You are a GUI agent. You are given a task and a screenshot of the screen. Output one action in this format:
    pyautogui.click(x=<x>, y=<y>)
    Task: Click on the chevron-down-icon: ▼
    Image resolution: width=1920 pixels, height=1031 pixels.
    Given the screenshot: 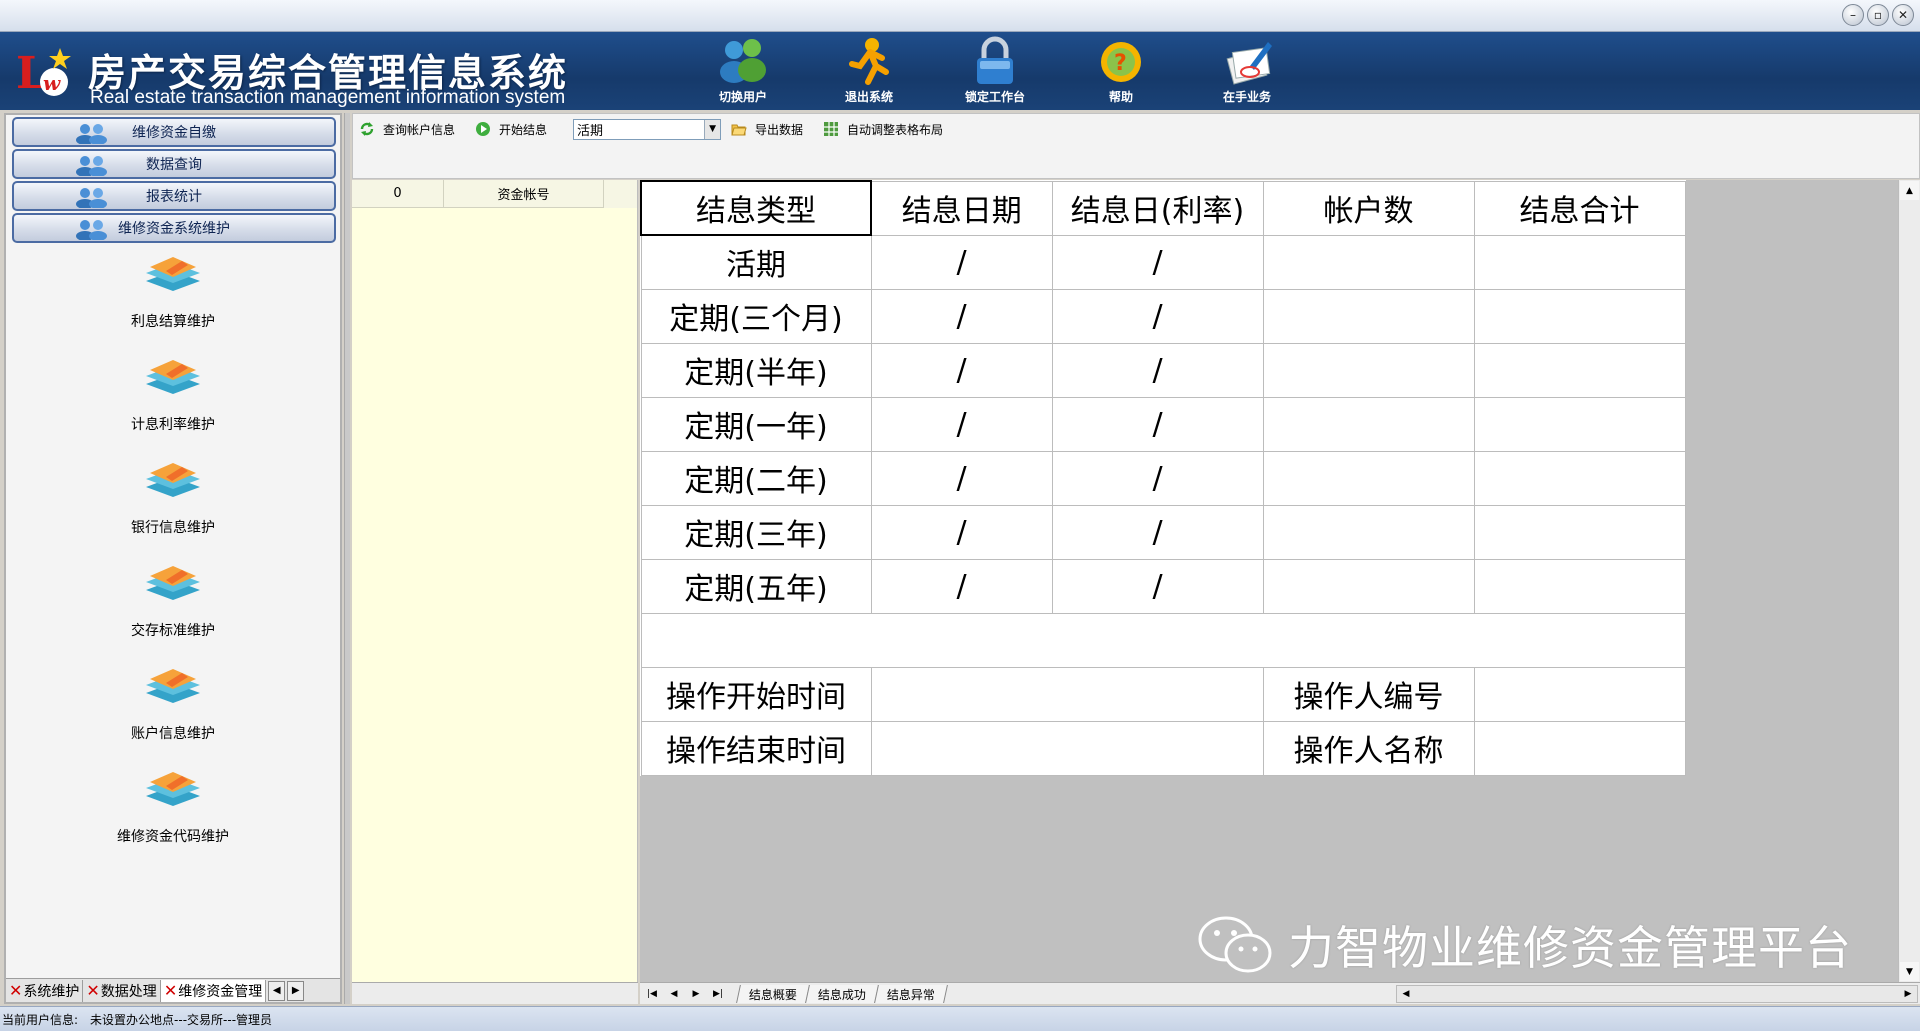 What is the action you would take?
    pyautogui.click(x=712, y=129)
    